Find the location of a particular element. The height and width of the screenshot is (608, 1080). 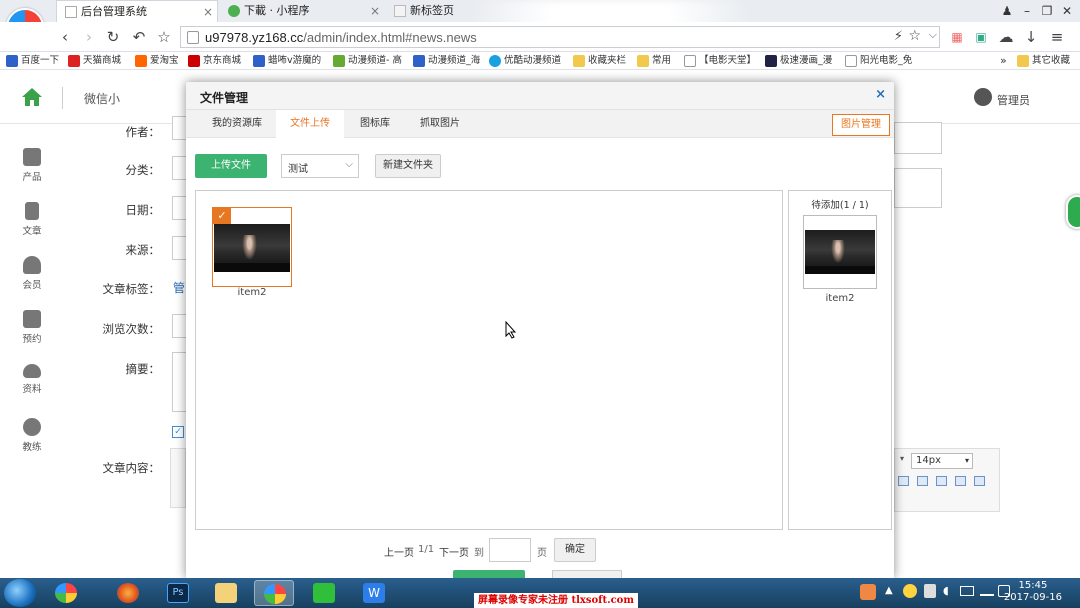

close-icon: × is located at coordinates (880, 94).